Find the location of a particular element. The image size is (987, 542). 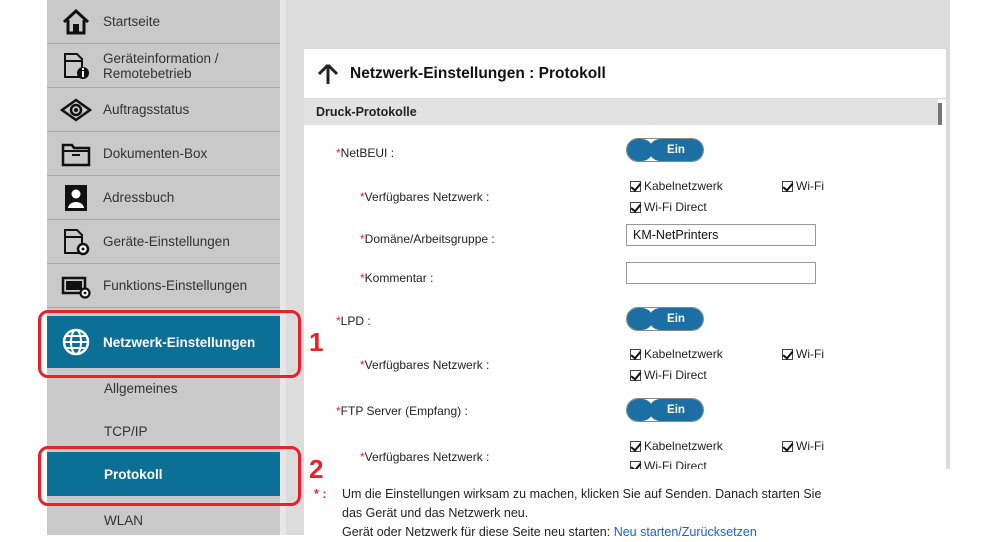

folder-icon is located at coordinates (76, 154).